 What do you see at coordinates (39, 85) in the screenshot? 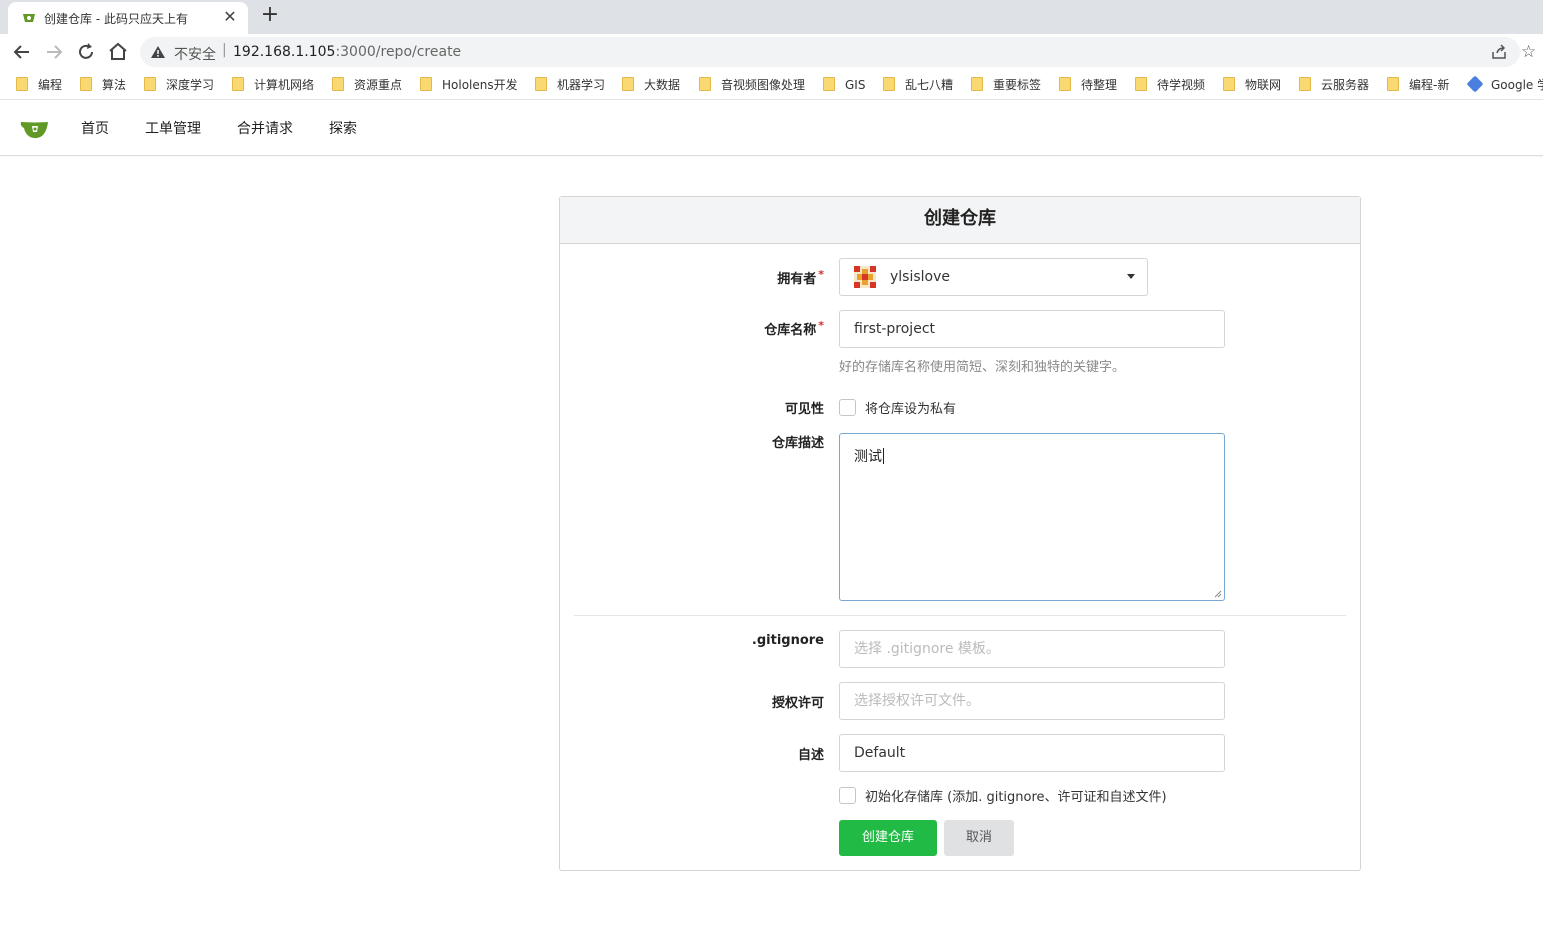
I see `bookmark-item: 编程` at bounding box center [39, 85].